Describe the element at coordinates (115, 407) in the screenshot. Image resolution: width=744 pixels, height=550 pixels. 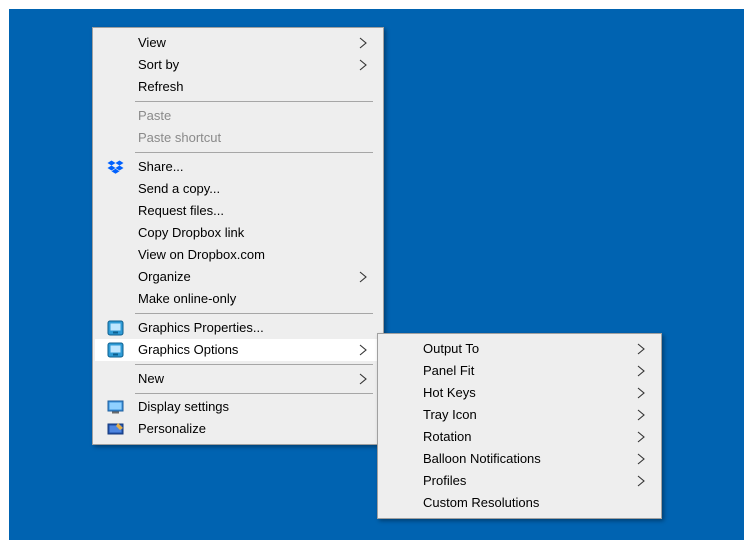
I see `display-icon` at that location.